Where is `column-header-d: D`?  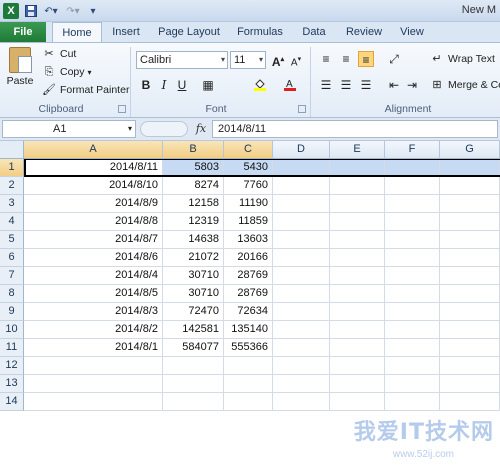
column-header-d: D is located at coordinates (301, 150).